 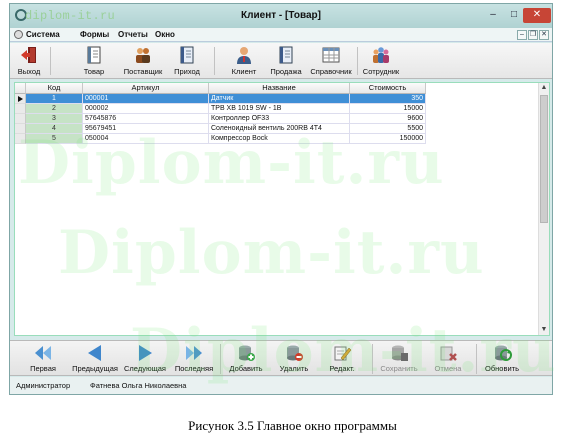 What do you see at coordinates (143, 55) in the screenshot?
I see `supplier-people-icon` at bounding box center [143, 55].